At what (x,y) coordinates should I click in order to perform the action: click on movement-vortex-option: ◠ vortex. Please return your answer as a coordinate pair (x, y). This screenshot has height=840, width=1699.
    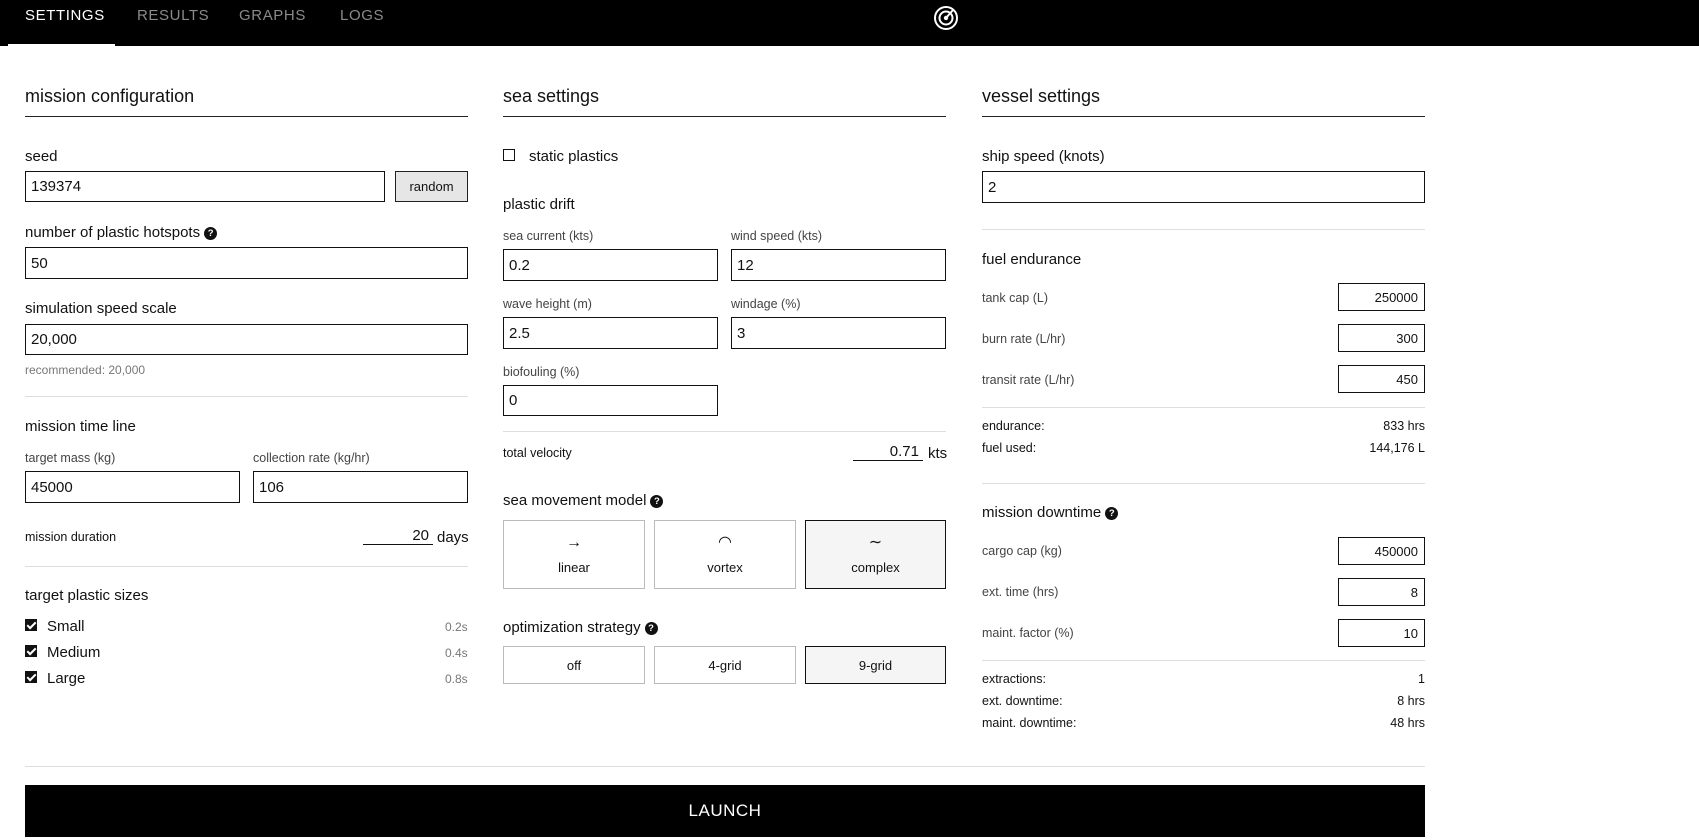
    Looking at the image, I should click on (725, 554).